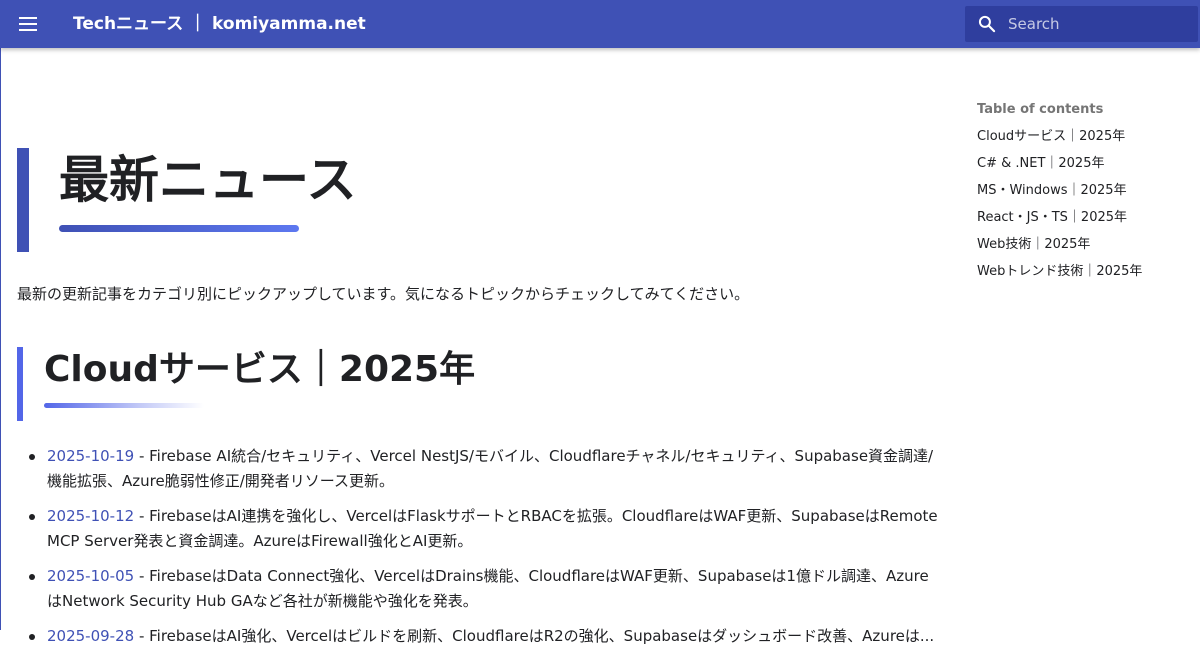 The height and width of the screenshot is (659, 1200). What do you see at coordinates (472, 200) in the screenshot?
I see `page-title-block: 最新ニュース` at bounding box center [472, 200].